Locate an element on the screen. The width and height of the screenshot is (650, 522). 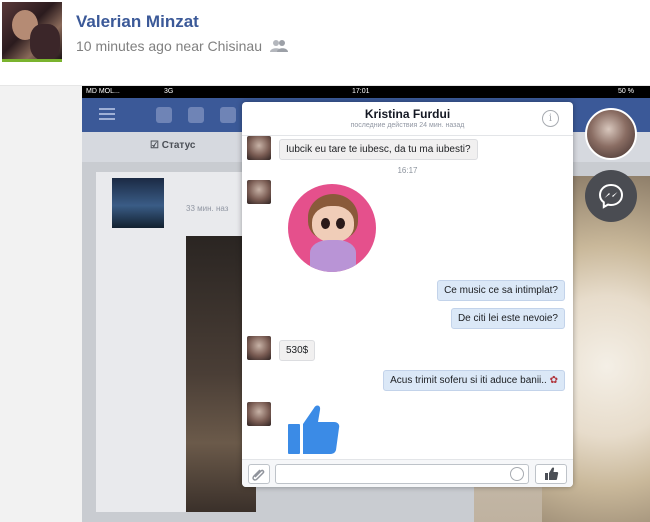
status-network: 3G is located at coordinates (169, 91).